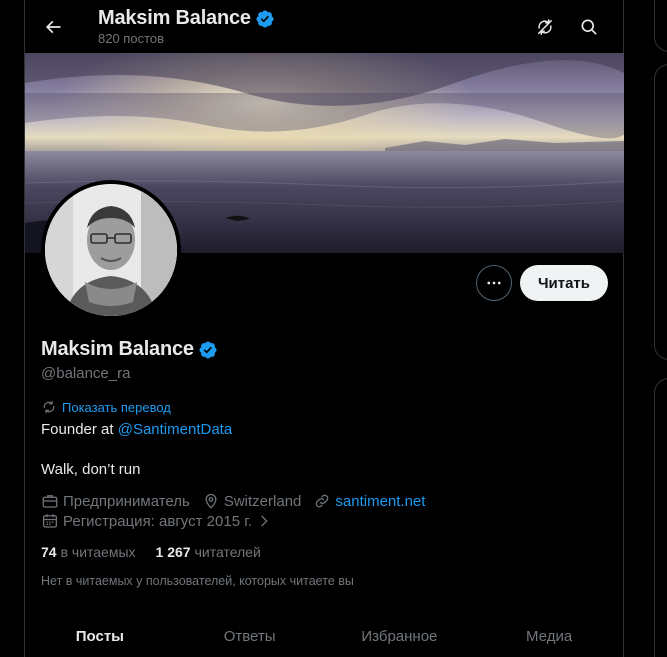 This screenshot has width=667, height=657. Describe the element at coordinates (131, 38) in the screenshot. I see `header-post-count: 820 постов` at that location.